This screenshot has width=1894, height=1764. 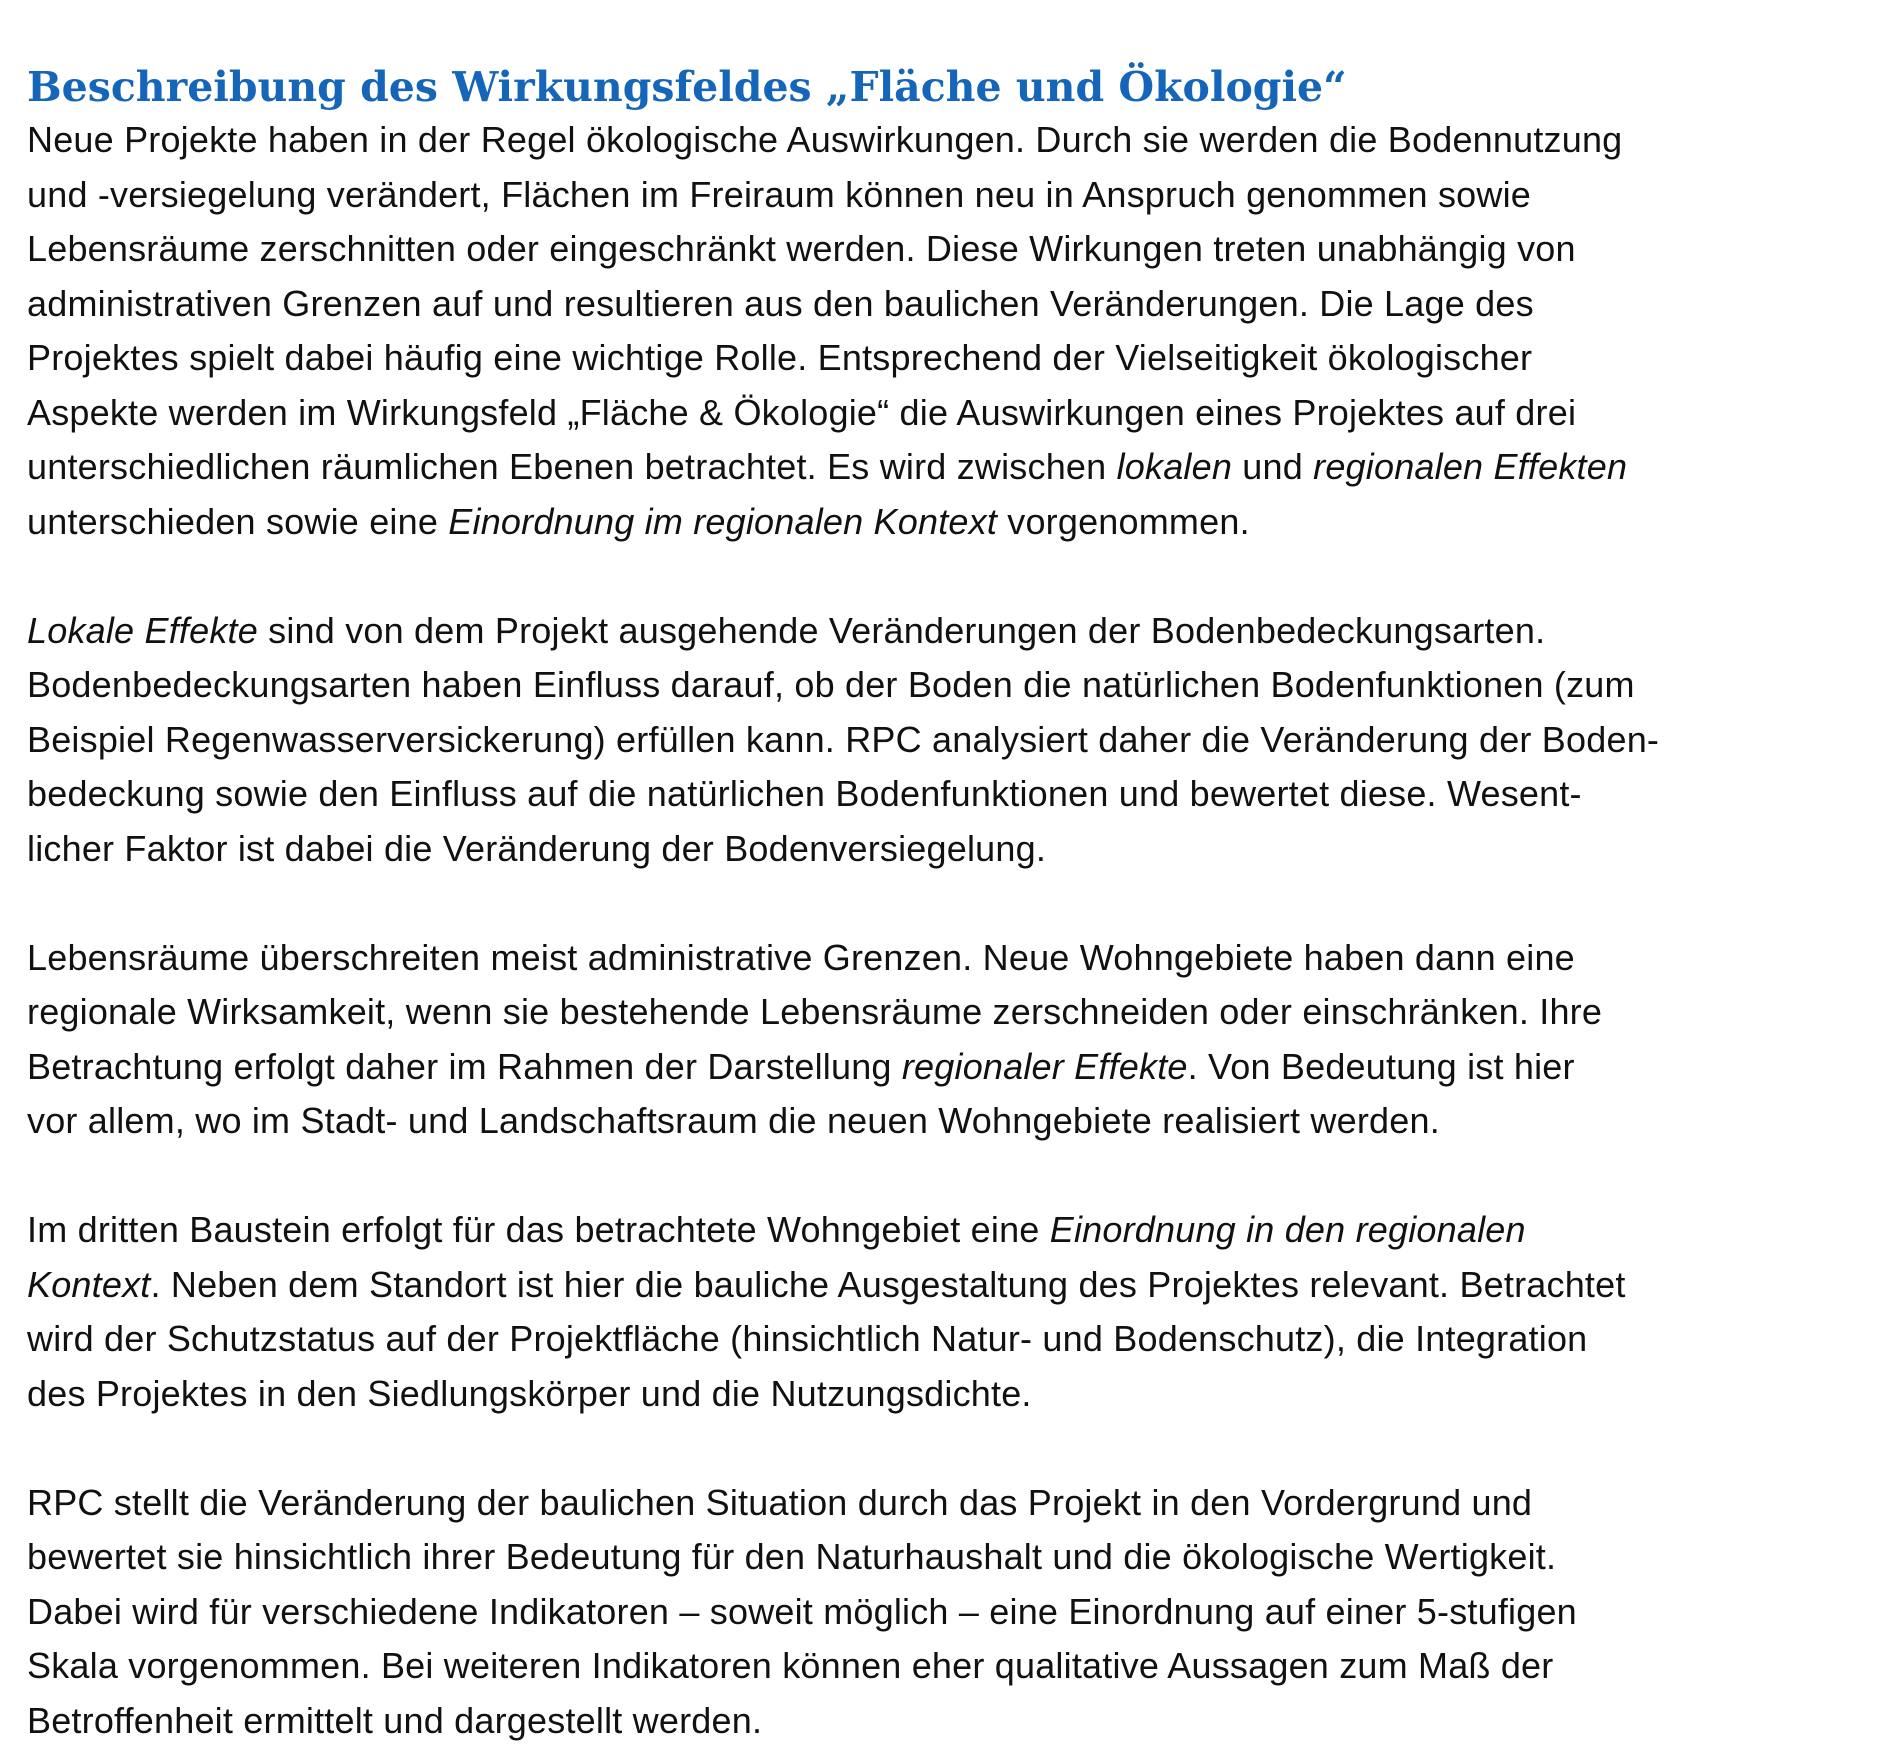 I want to click on italic-term: Einordnung in den regionalen, so click(x=1287, y=1229).